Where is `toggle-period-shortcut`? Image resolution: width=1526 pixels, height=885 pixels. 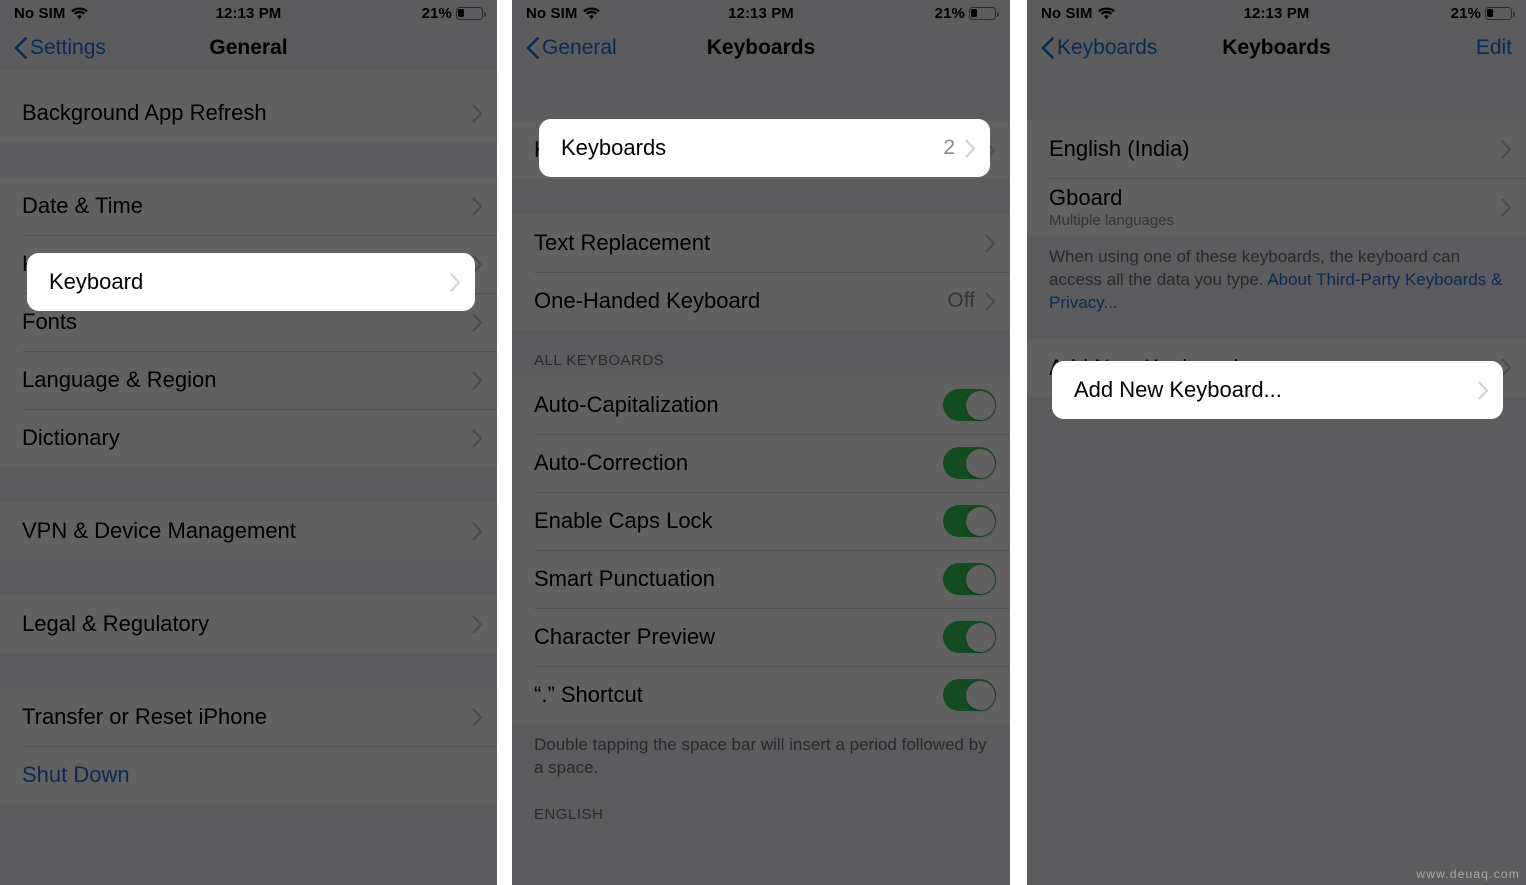 toggle-period-shortcut is located at coordinates (969, 695).